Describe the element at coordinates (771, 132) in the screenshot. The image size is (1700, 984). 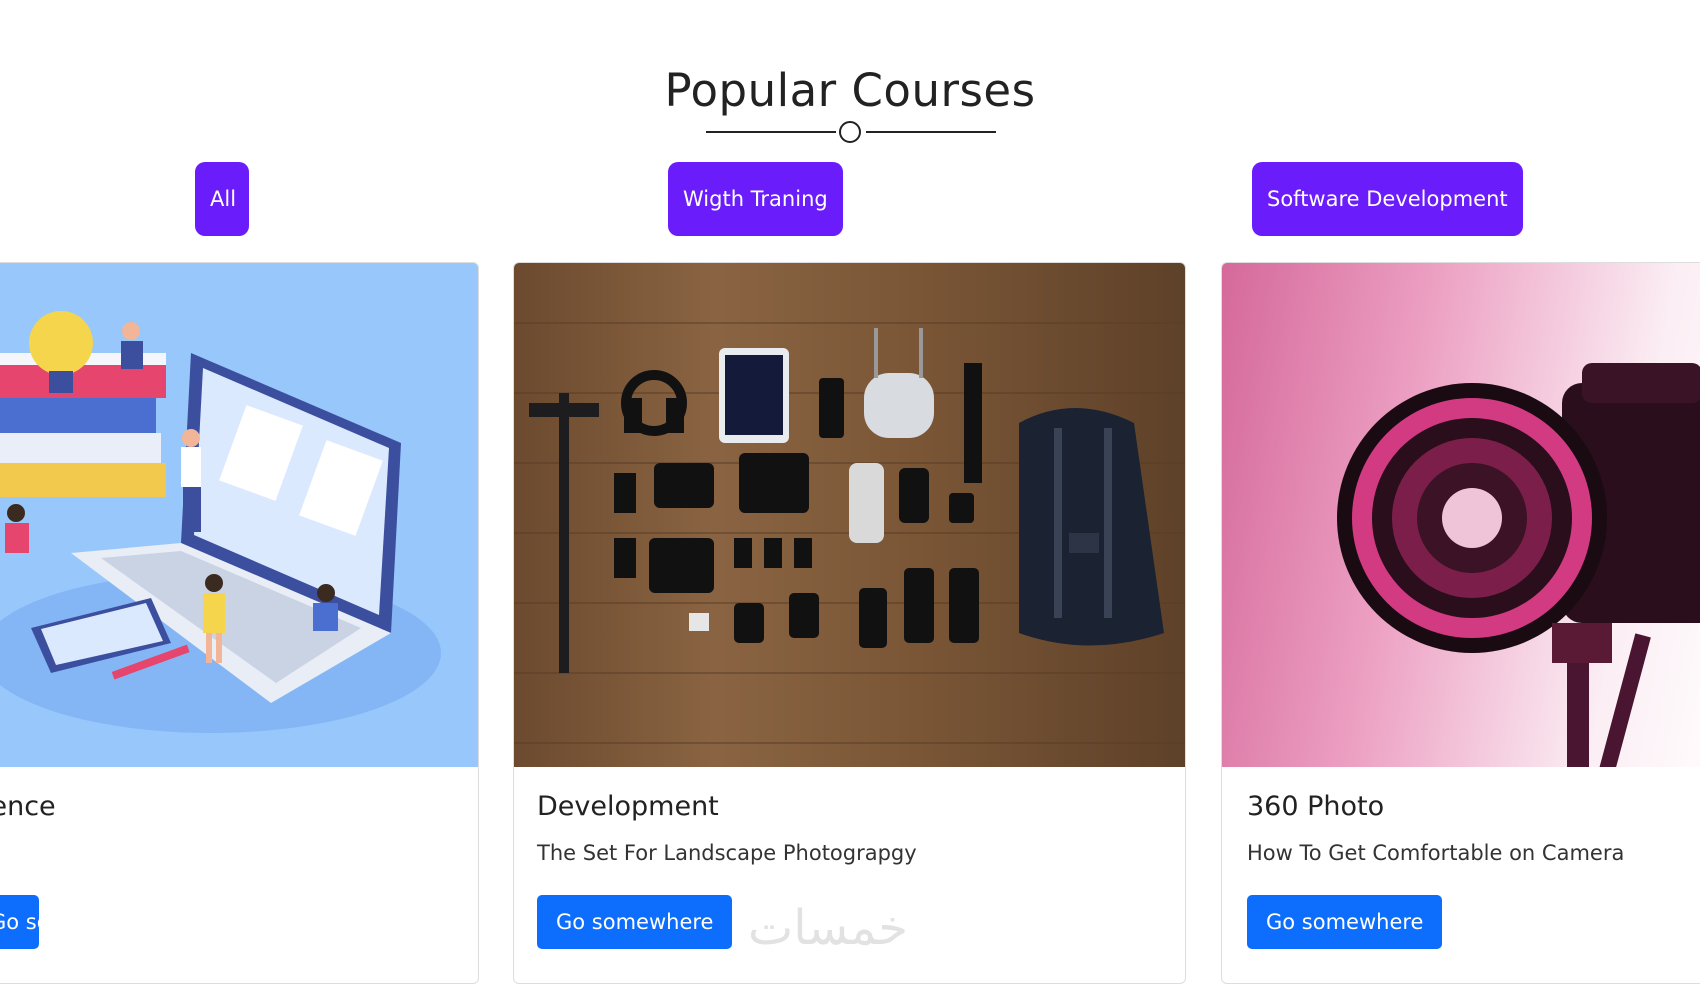
I see `divider-line-left` at that location.